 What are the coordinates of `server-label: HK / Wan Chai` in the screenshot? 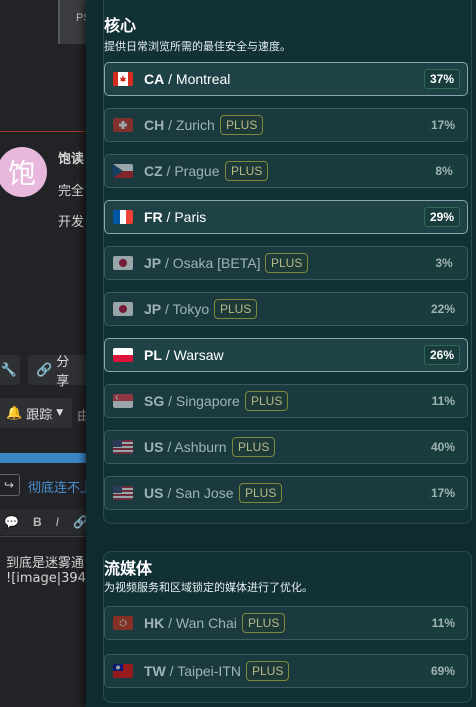 It's located at (190, 623).